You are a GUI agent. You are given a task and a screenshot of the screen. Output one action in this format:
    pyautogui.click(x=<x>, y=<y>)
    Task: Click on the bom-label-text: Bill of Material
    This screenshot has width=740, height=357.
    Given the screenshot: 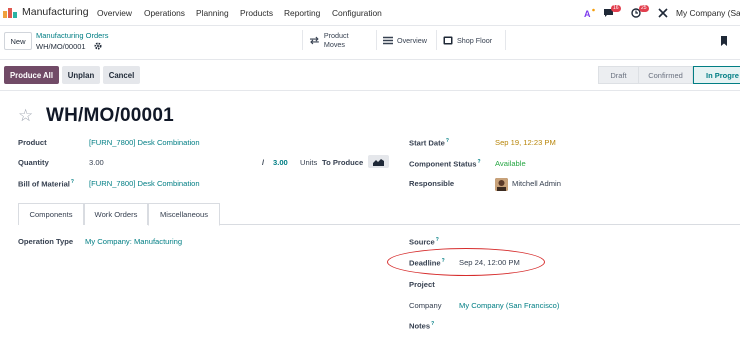 What is the action you would take?
    pyautogui.click(x=44, y=184)
    